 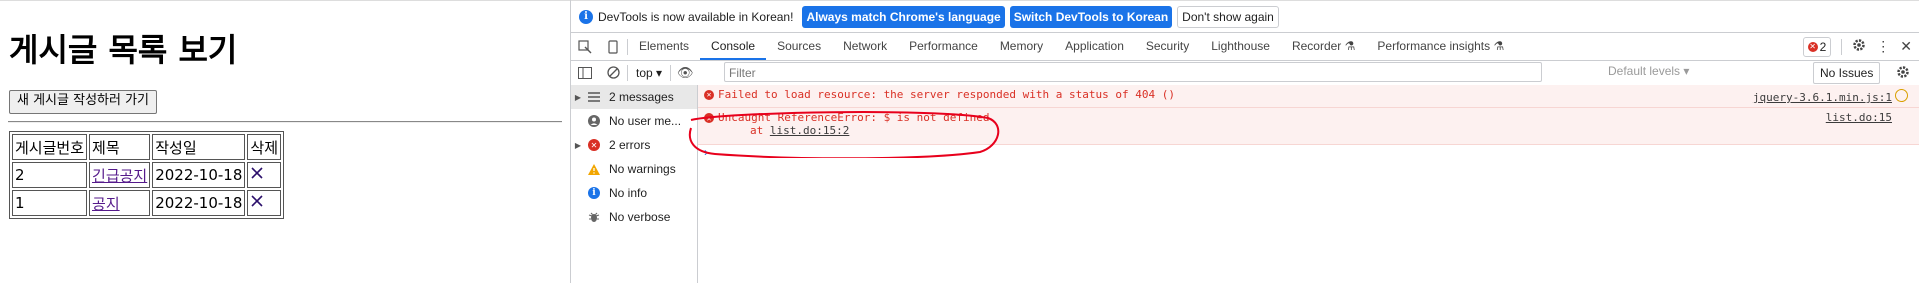 What do you see at coordinates (1133, 72) in the screenshot?
I see `filter-input: Filter` at bounding box center [1133, 72].